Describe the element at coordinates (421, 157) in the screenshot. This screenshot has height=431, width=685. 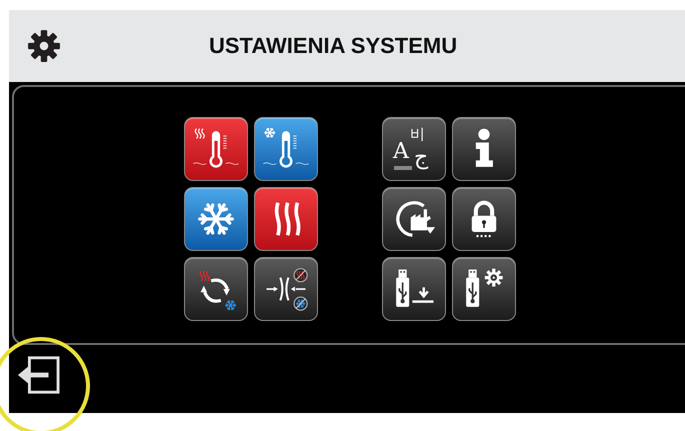
I see `language-glyph: ج` at that location.